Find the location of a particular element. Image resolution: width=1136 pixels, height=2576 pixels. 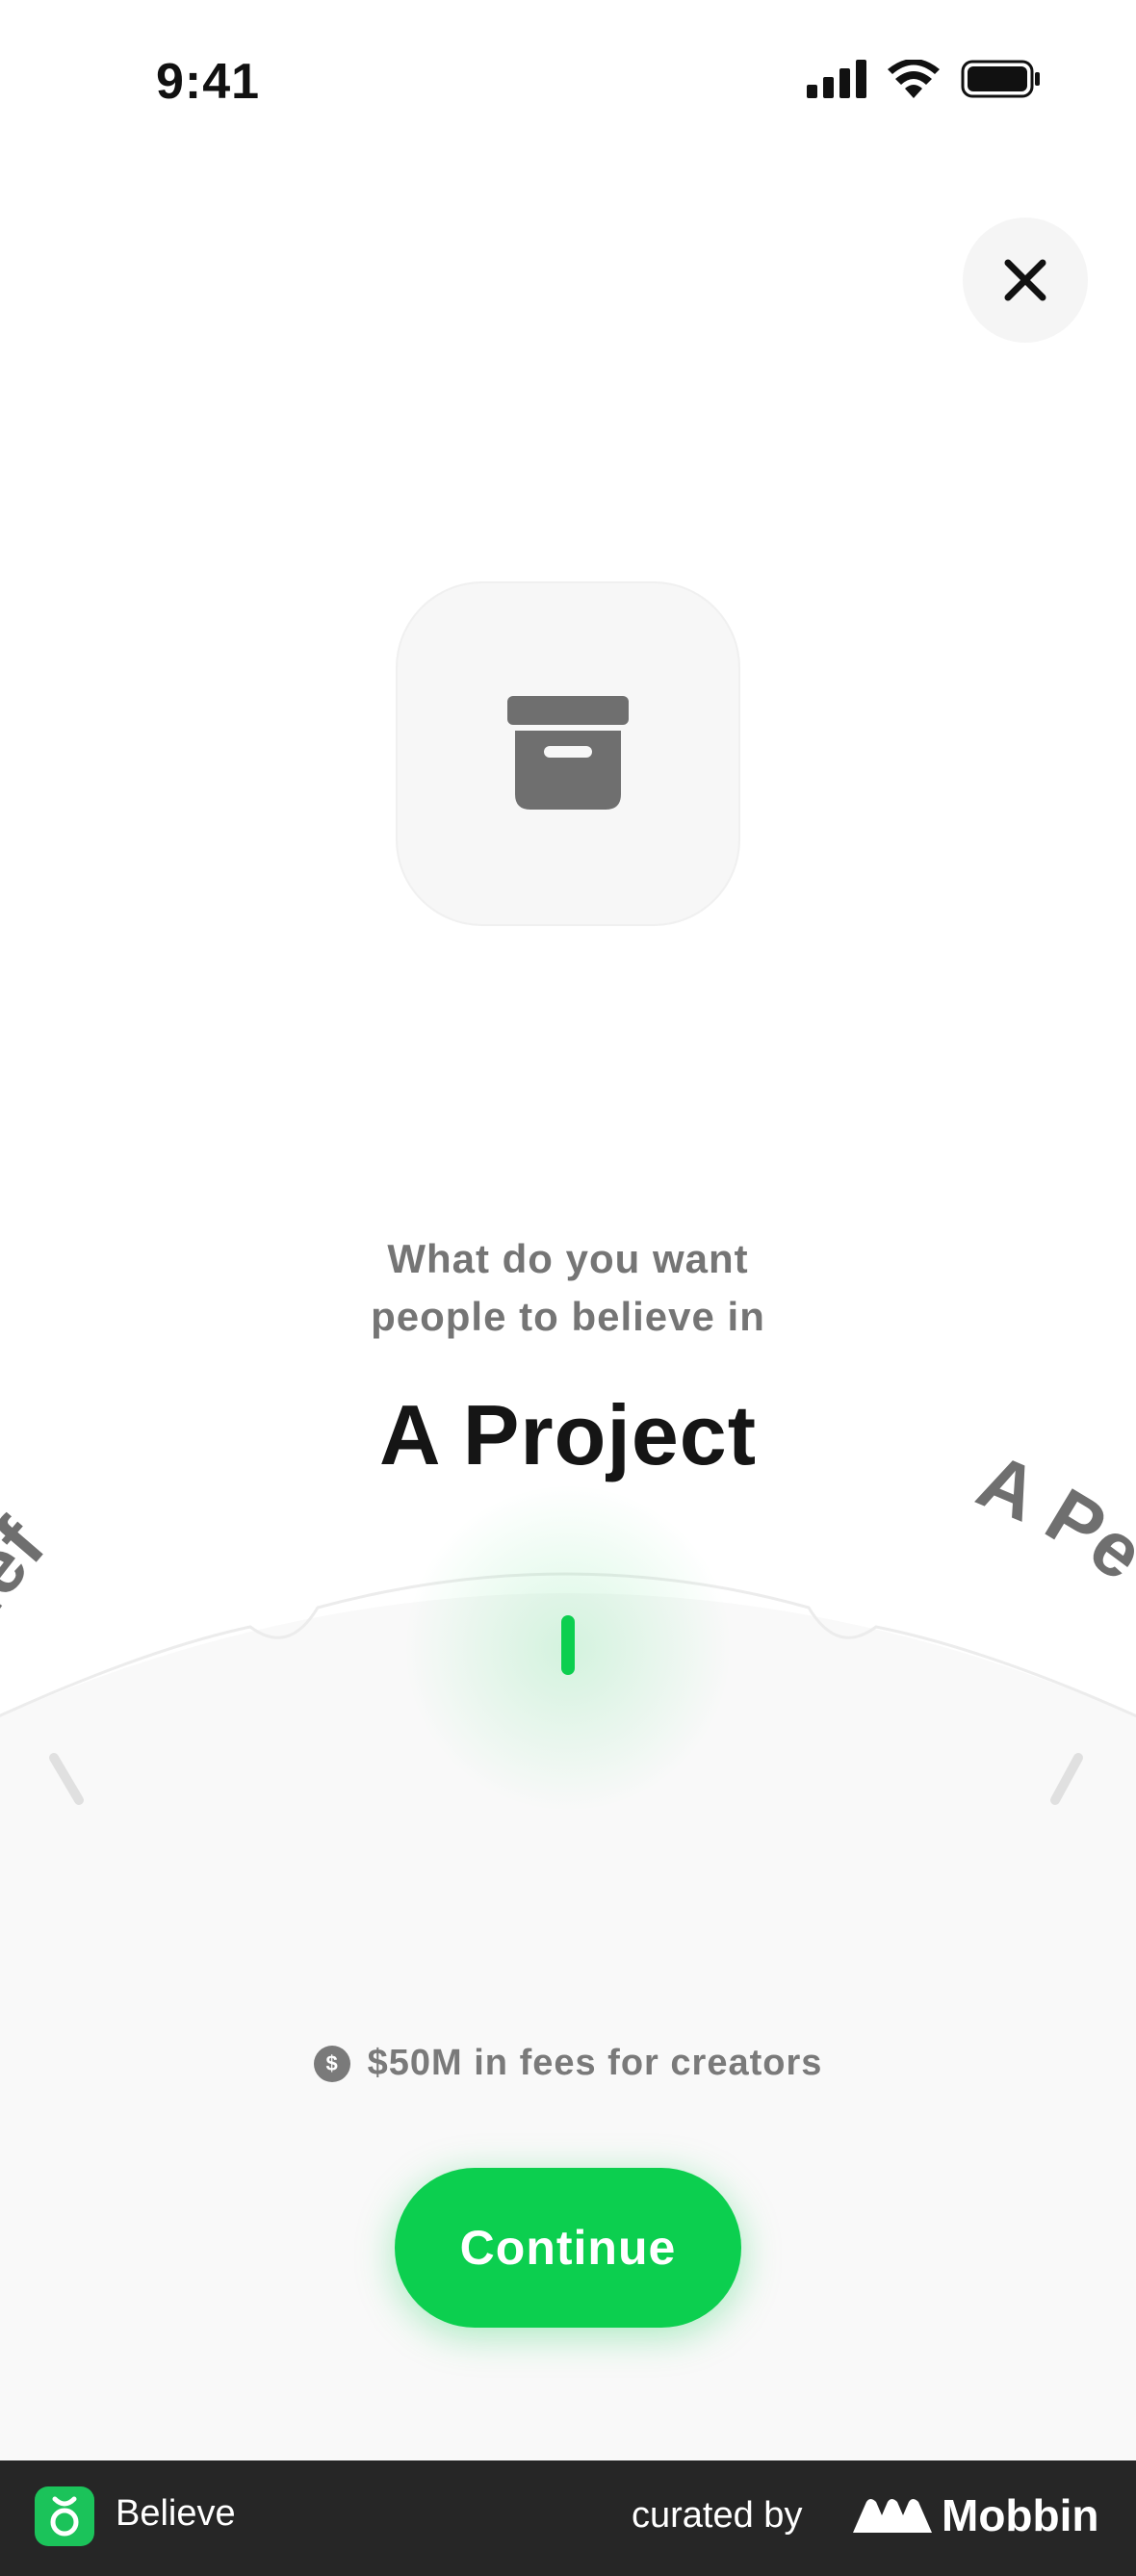

fees-note: $ $50M in fees for creators is located at coordinates (568, 2063).